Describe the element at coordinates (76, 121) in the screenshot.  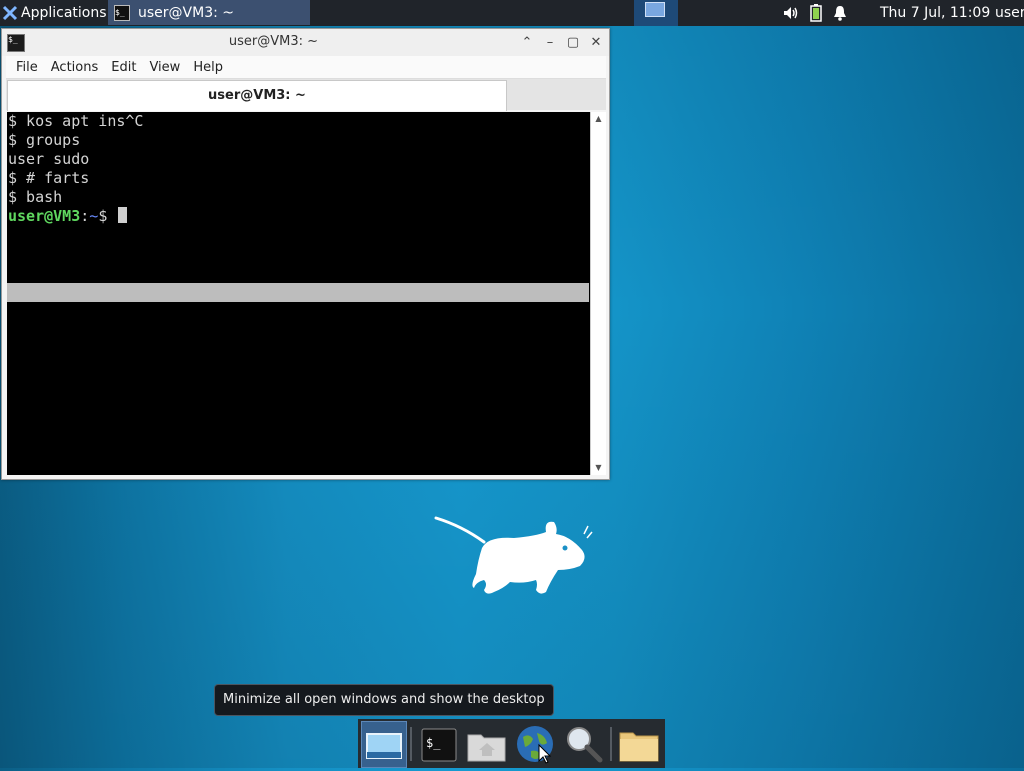
I see `terminal-line: $ kos apt ins^C` at that location.